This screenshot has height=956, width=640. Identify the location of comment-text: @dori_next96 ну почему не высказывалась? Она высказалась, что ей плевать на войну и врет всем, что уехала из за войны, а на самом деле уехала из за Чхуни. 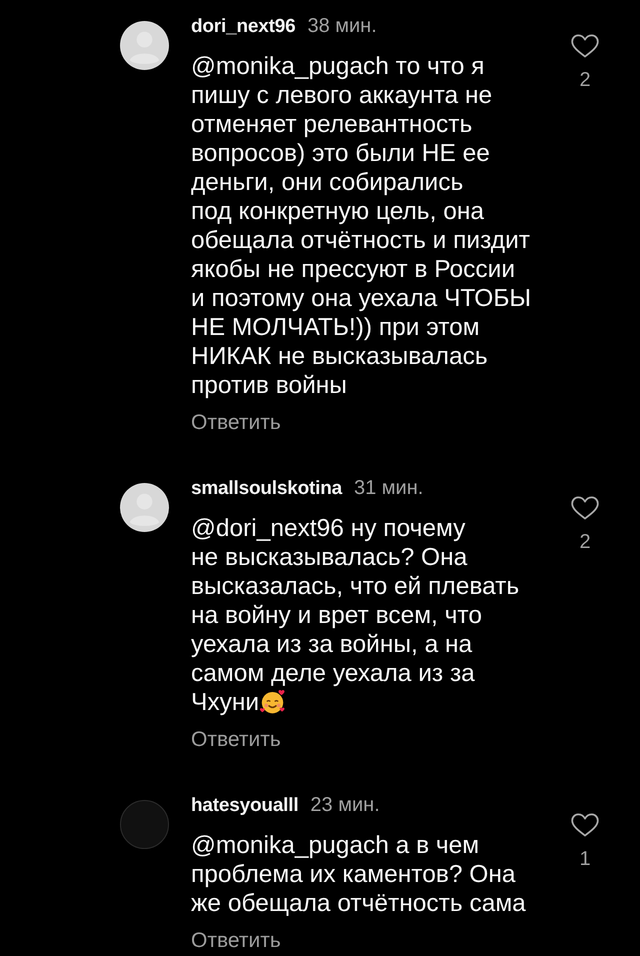
(355, 615).